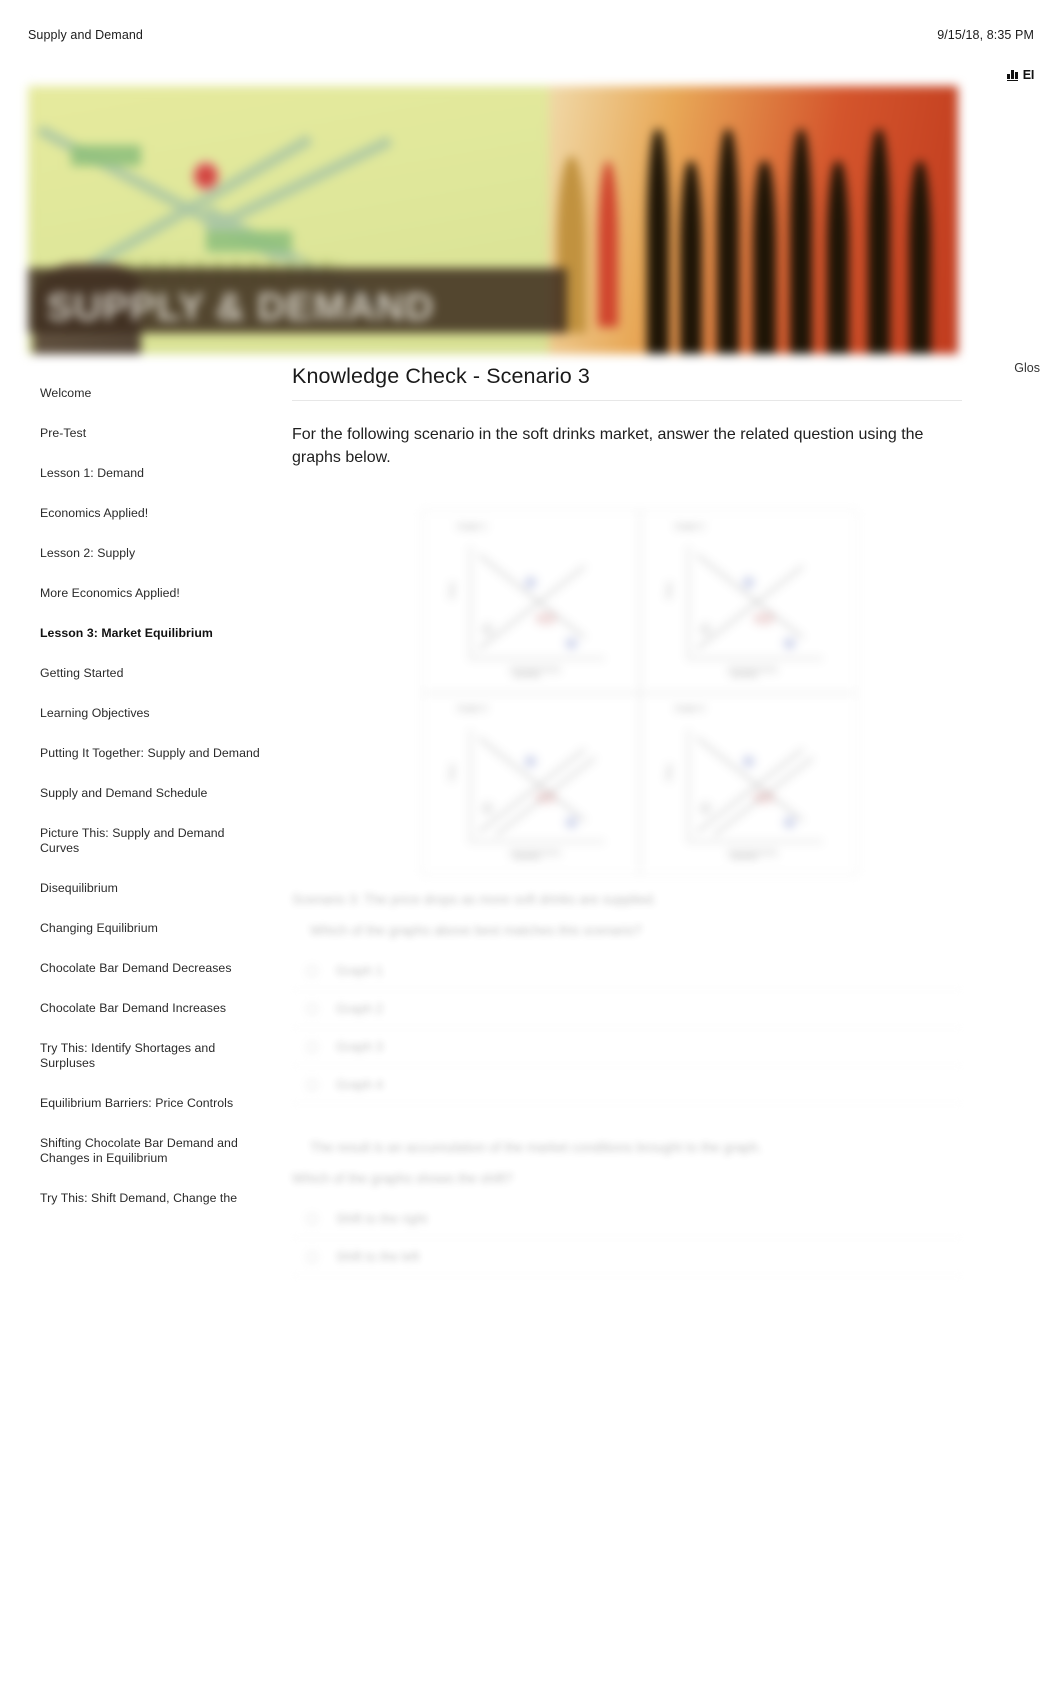  Describe the element at coordinates (153, 793) in the screenshot. I see `sidebar-item-supply-and-demand-schedule: Supply and Demand Schedule` at that location.